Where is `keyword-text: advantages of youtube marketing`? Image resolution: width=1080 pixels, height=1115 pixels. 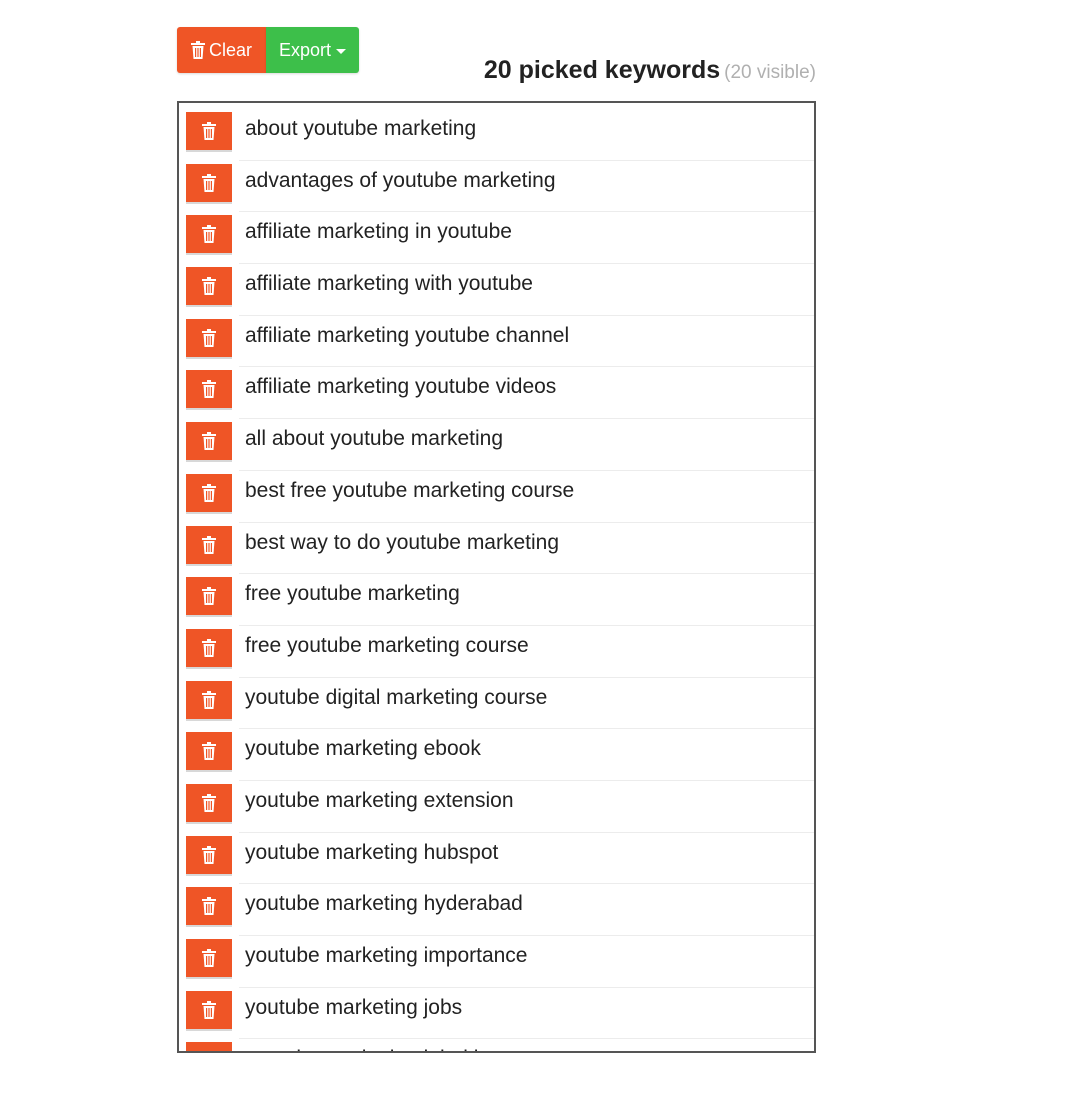 keyword-text: advantages of youtube marketing is located at coordinates (400, 180).